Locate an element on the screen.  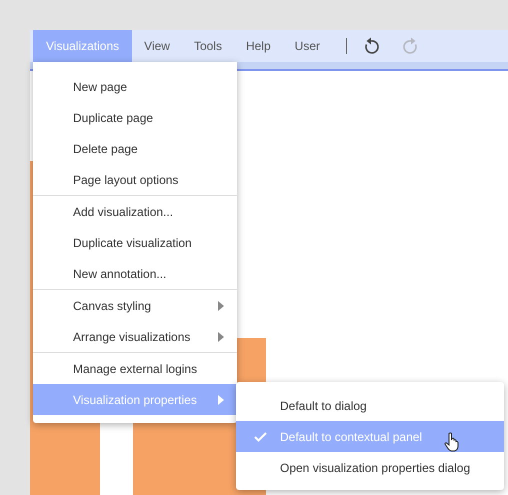
menu-bar-item: Tools is located at coordinates (208, 46).